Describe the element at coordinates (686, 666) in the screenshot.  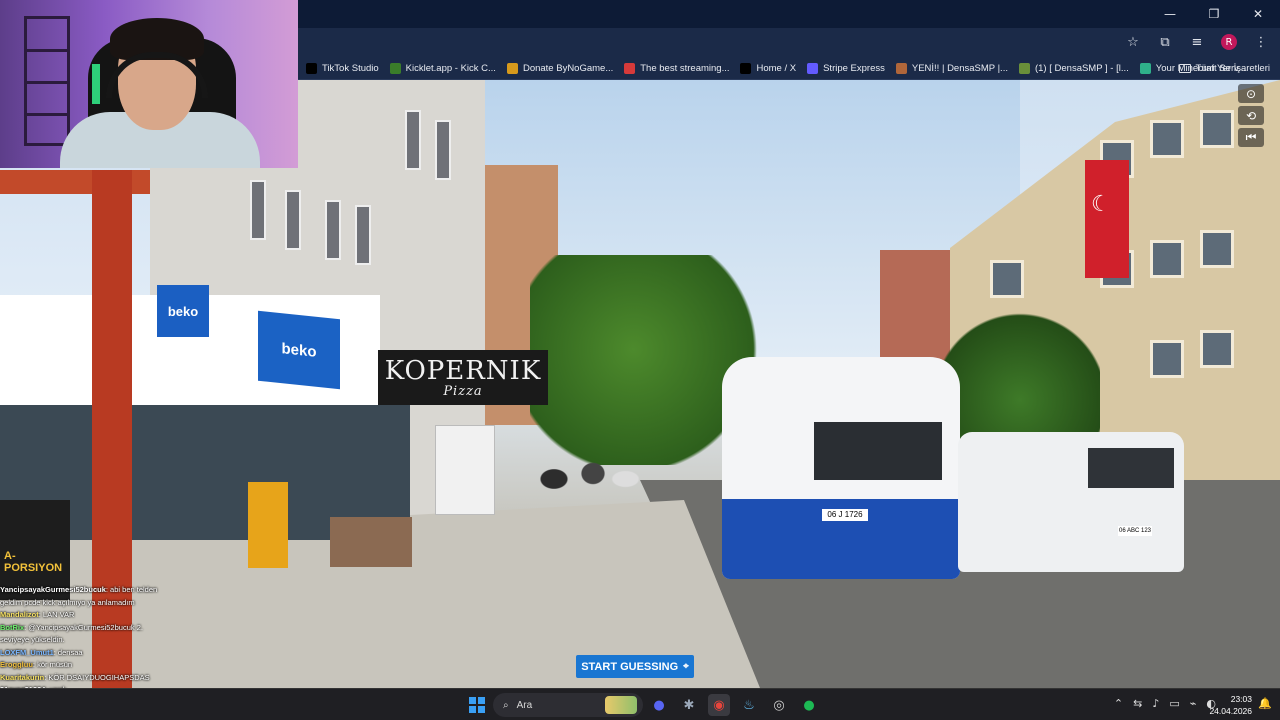
I see `map-pin-icon: ⌖` at that location.